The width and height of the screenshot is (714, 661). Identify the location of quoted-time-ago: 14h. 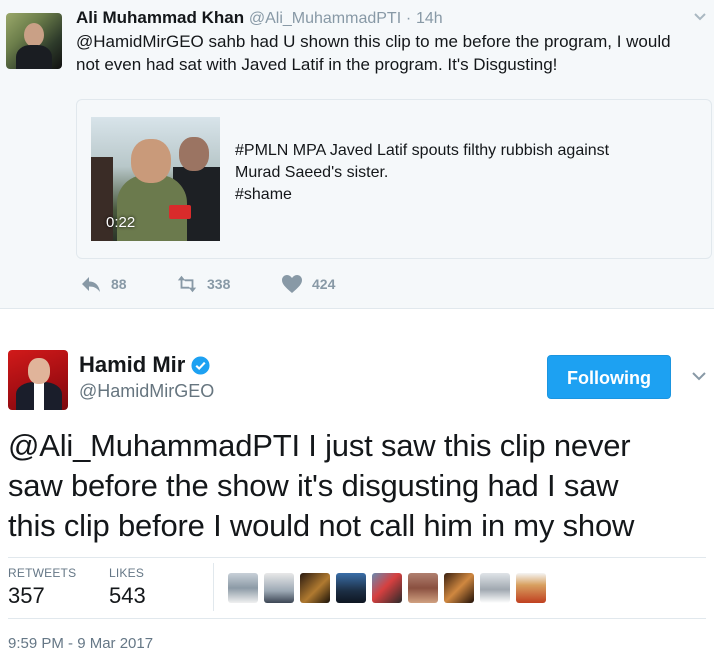
(429, 18).